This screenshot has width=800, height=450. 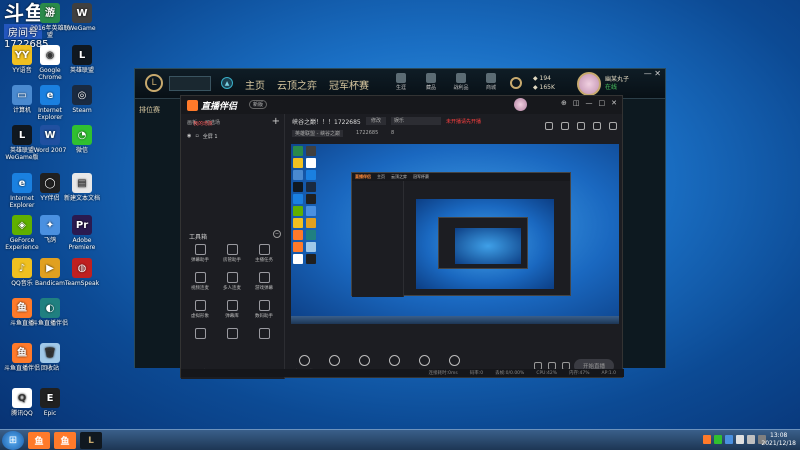 What do you see at coordinates (718, 439) in the screenshot?
I see `tray-wechat-icon` at bounding box center [718, 439].